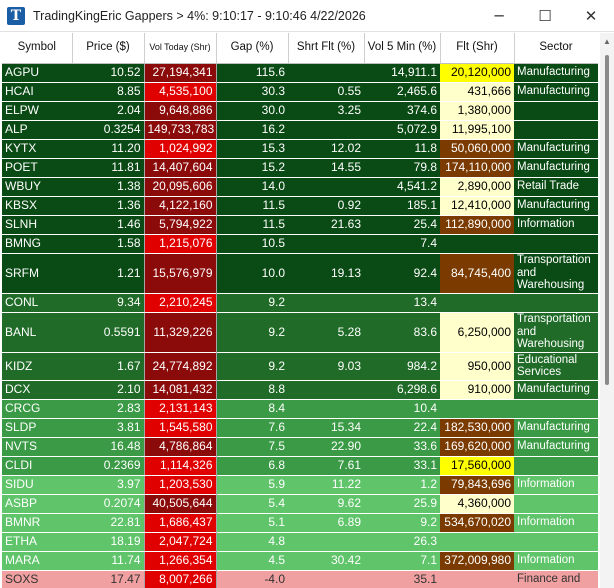 The height and width of the screenshot is (588, 614). What do you see at coordinates (37, 366) in the screenshot?
I see `symbol-cell: KIDZ` at bounding box center [37, 366].